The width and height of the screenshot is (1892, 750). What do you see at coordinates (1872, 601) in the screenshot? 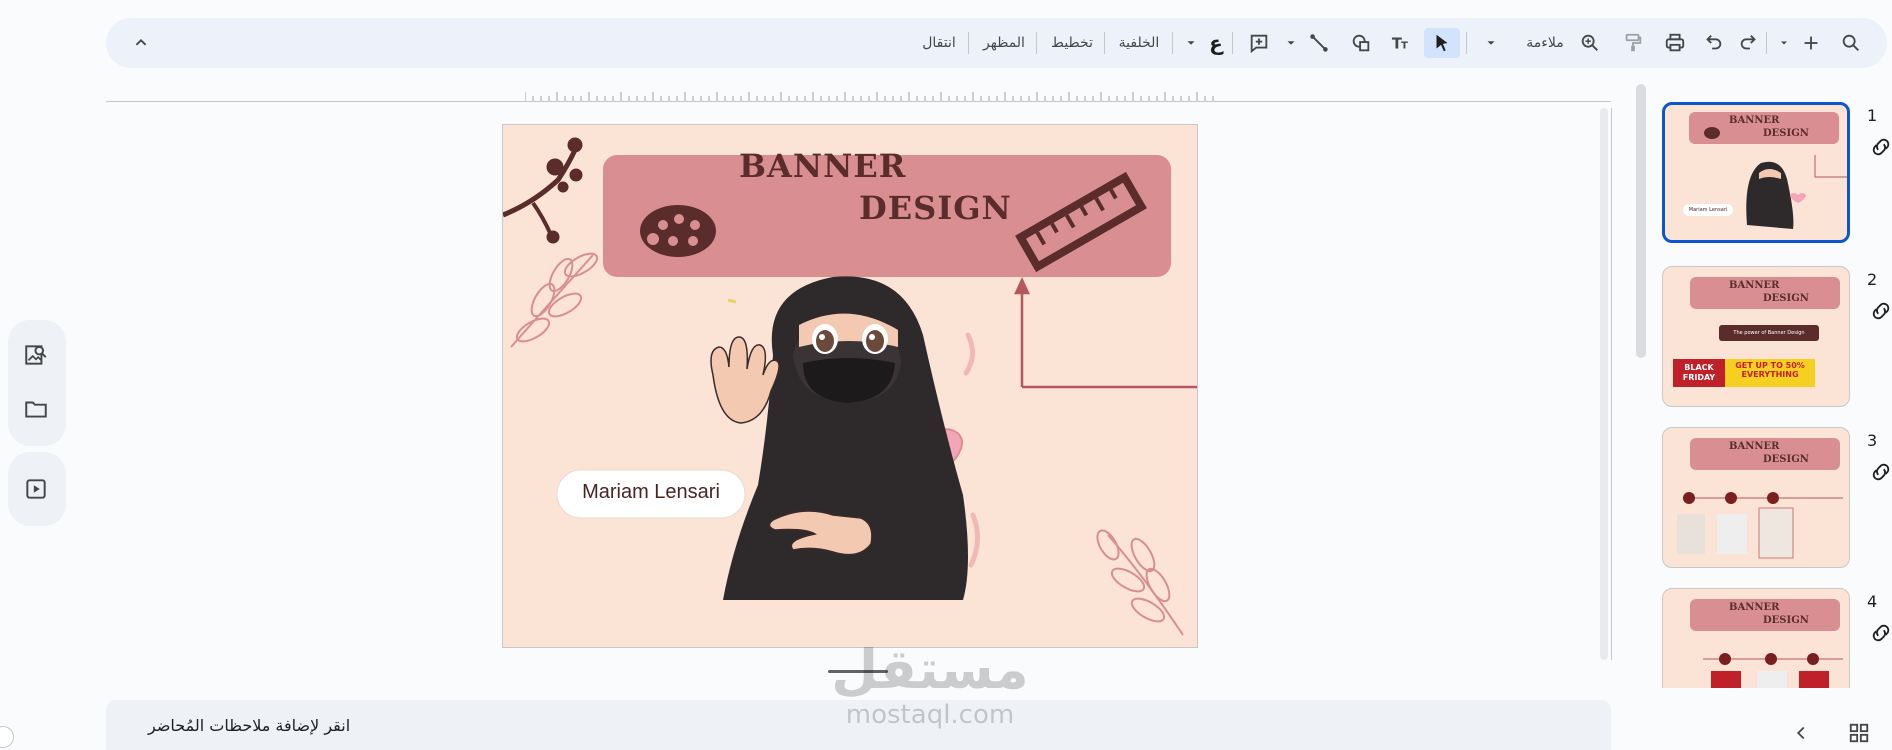
I see `slide-number-4: 4` at bounding box center [1872, 601].